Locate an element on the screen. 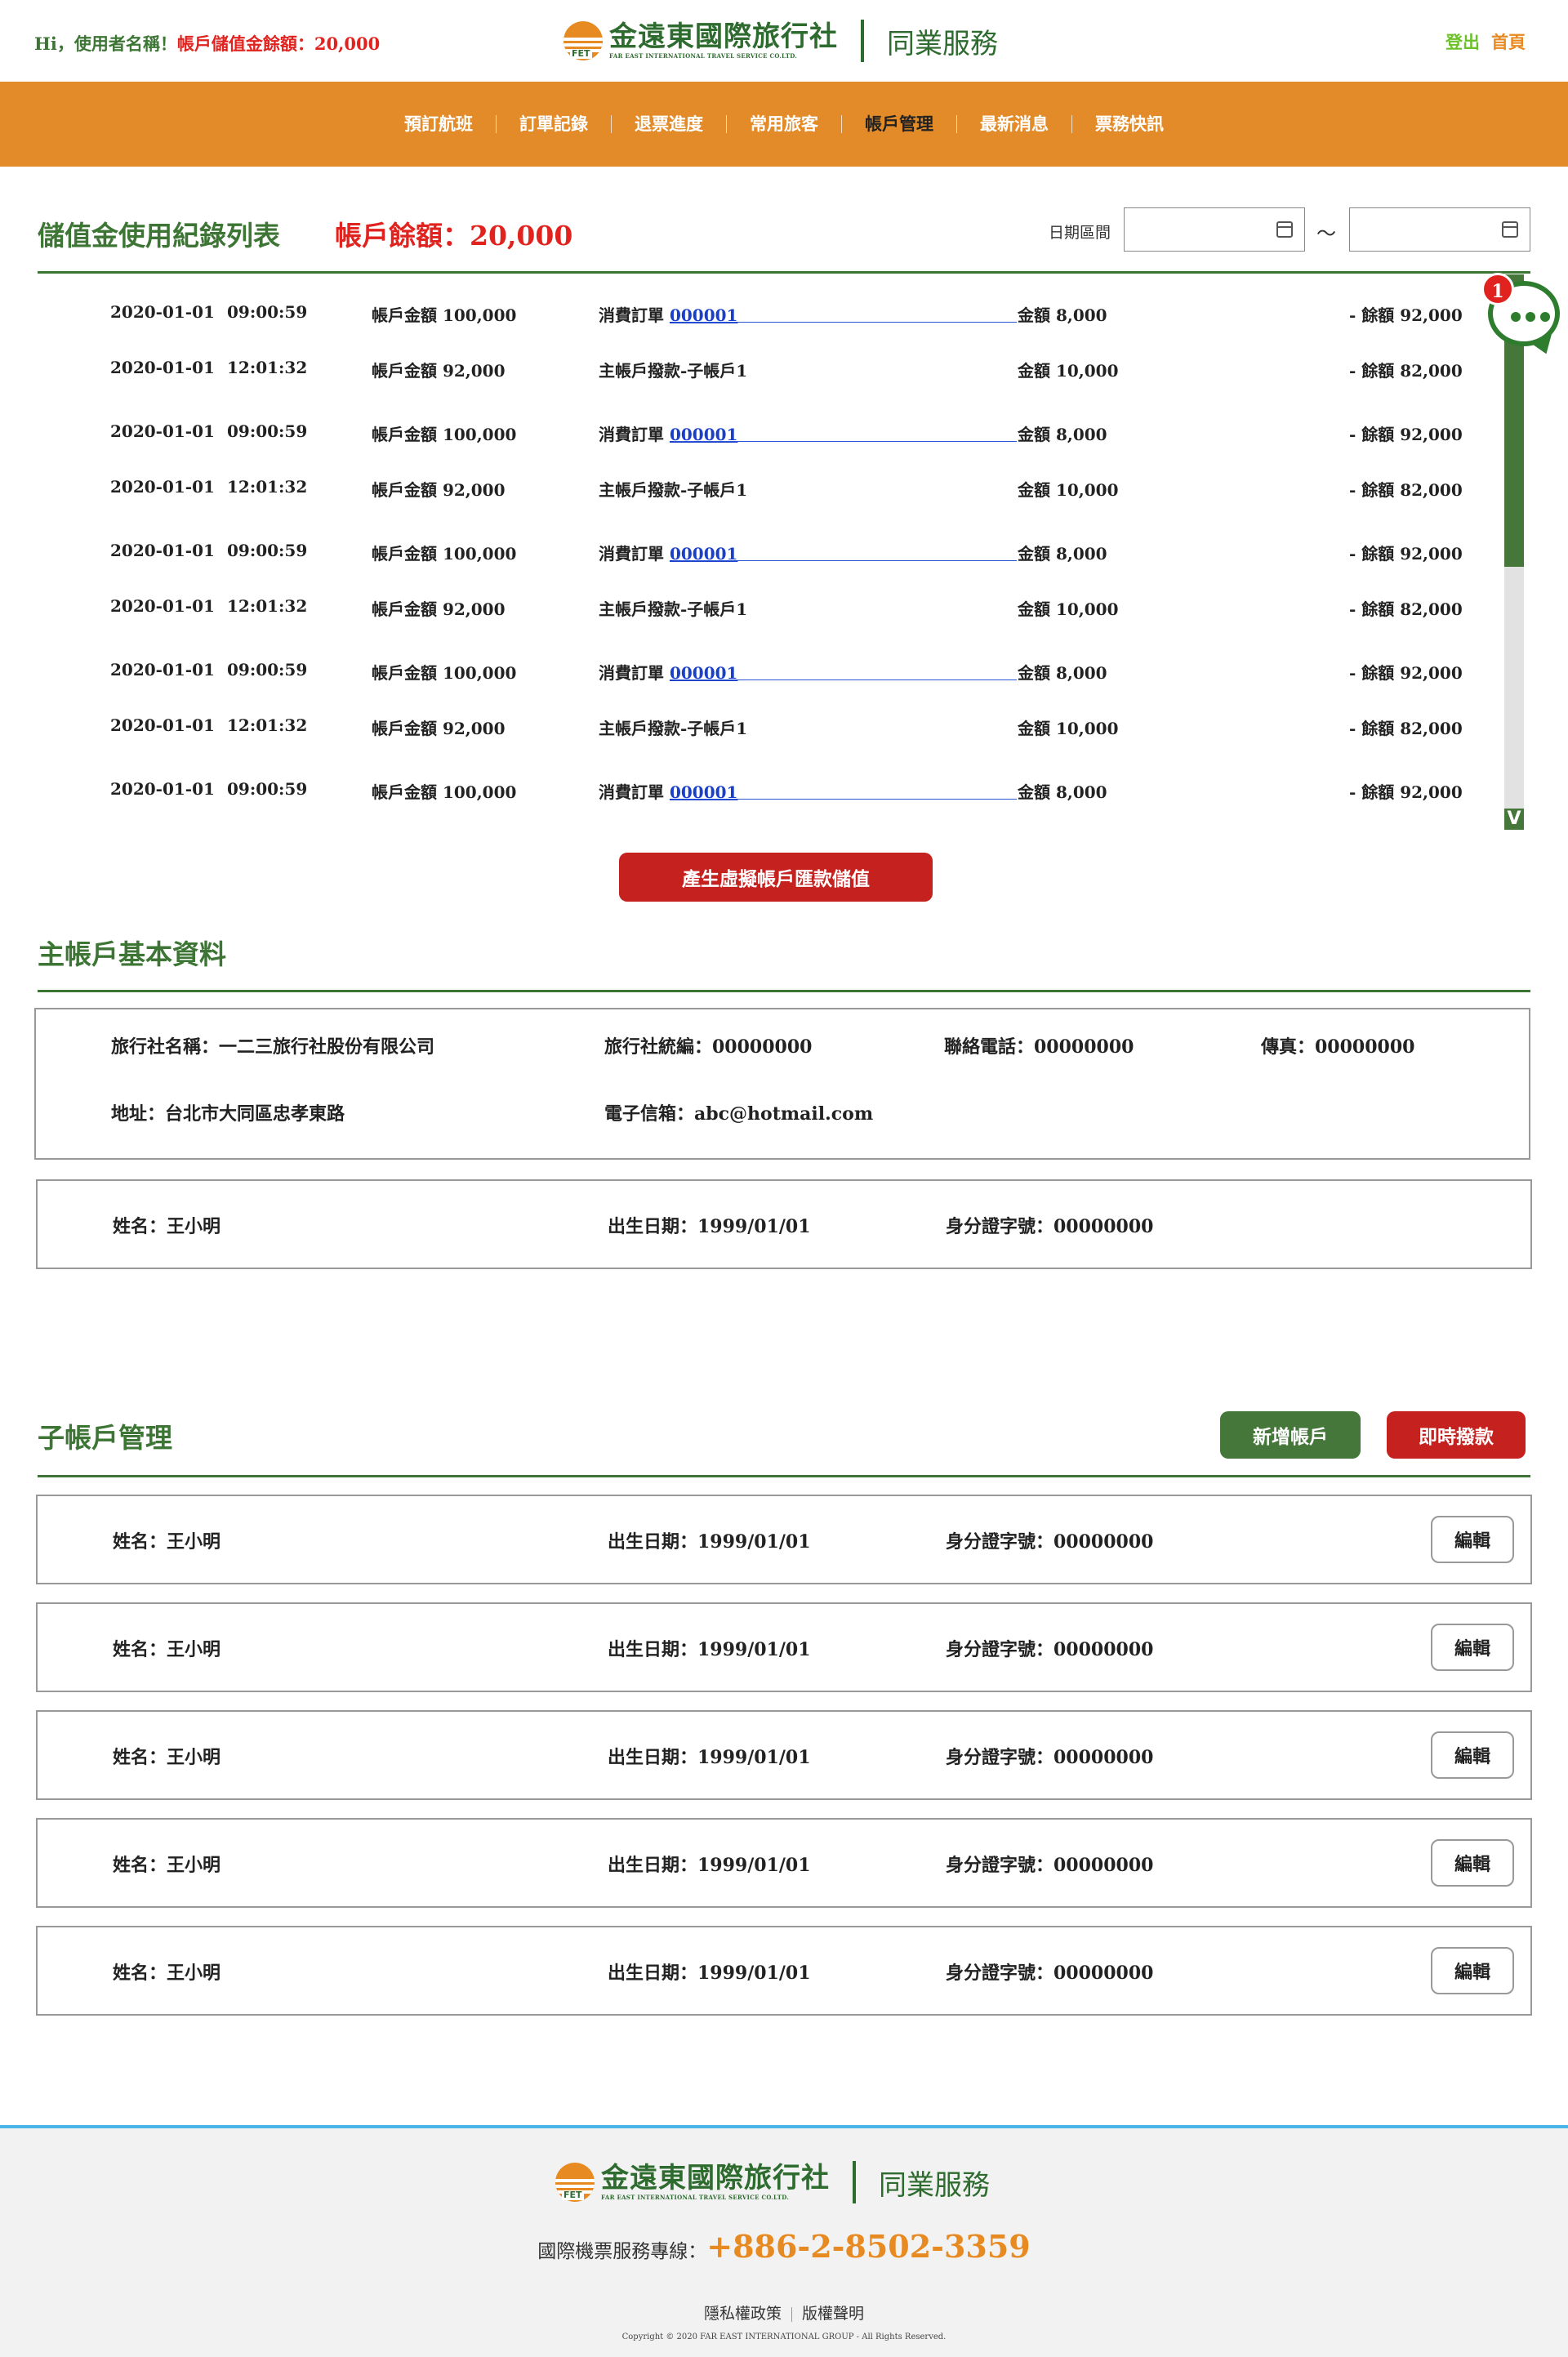 Image resolution: width=1568 pixels, height=2357 pixels. agency-fax: 傳真：00000000 is located at coordinates (1338, 1047).